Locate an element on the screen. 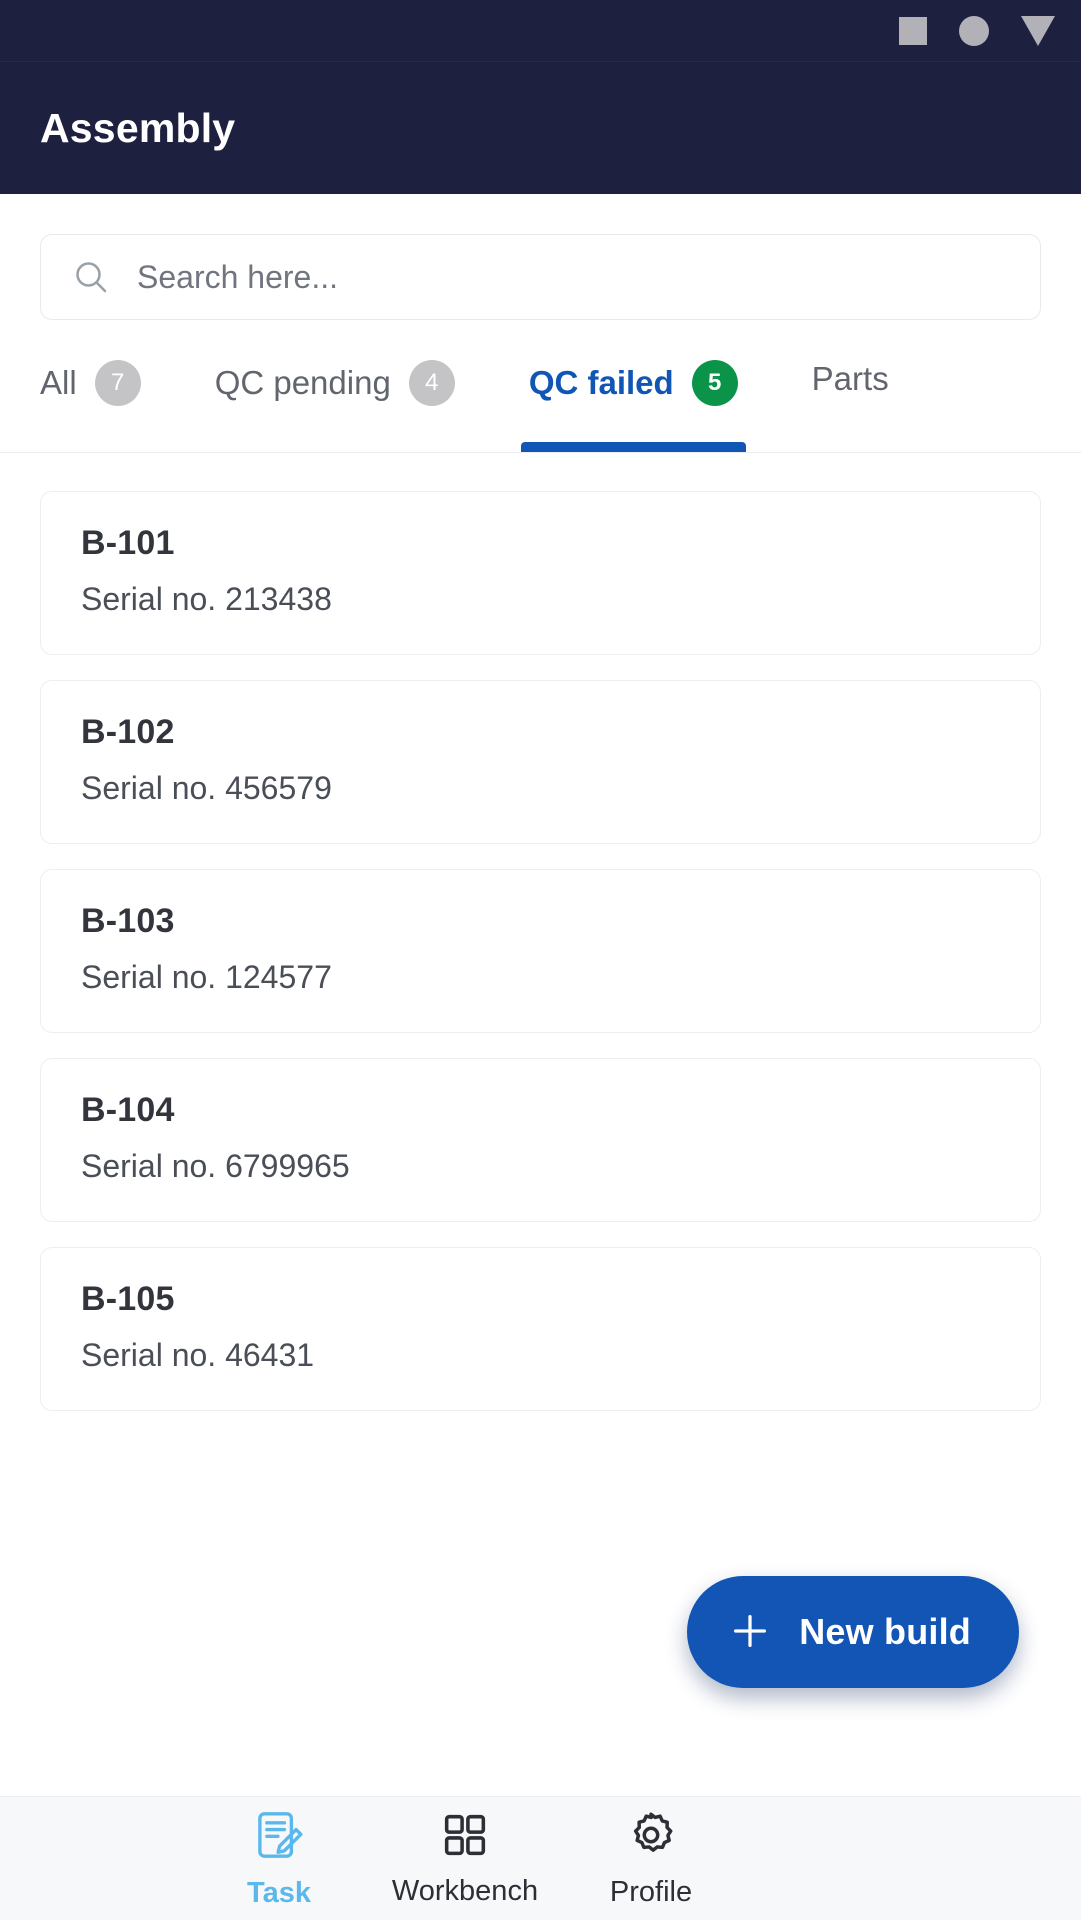 This screenshot has width=1081, height=1920. task-document-pencil-icon is located at coordinates (279, 1836).